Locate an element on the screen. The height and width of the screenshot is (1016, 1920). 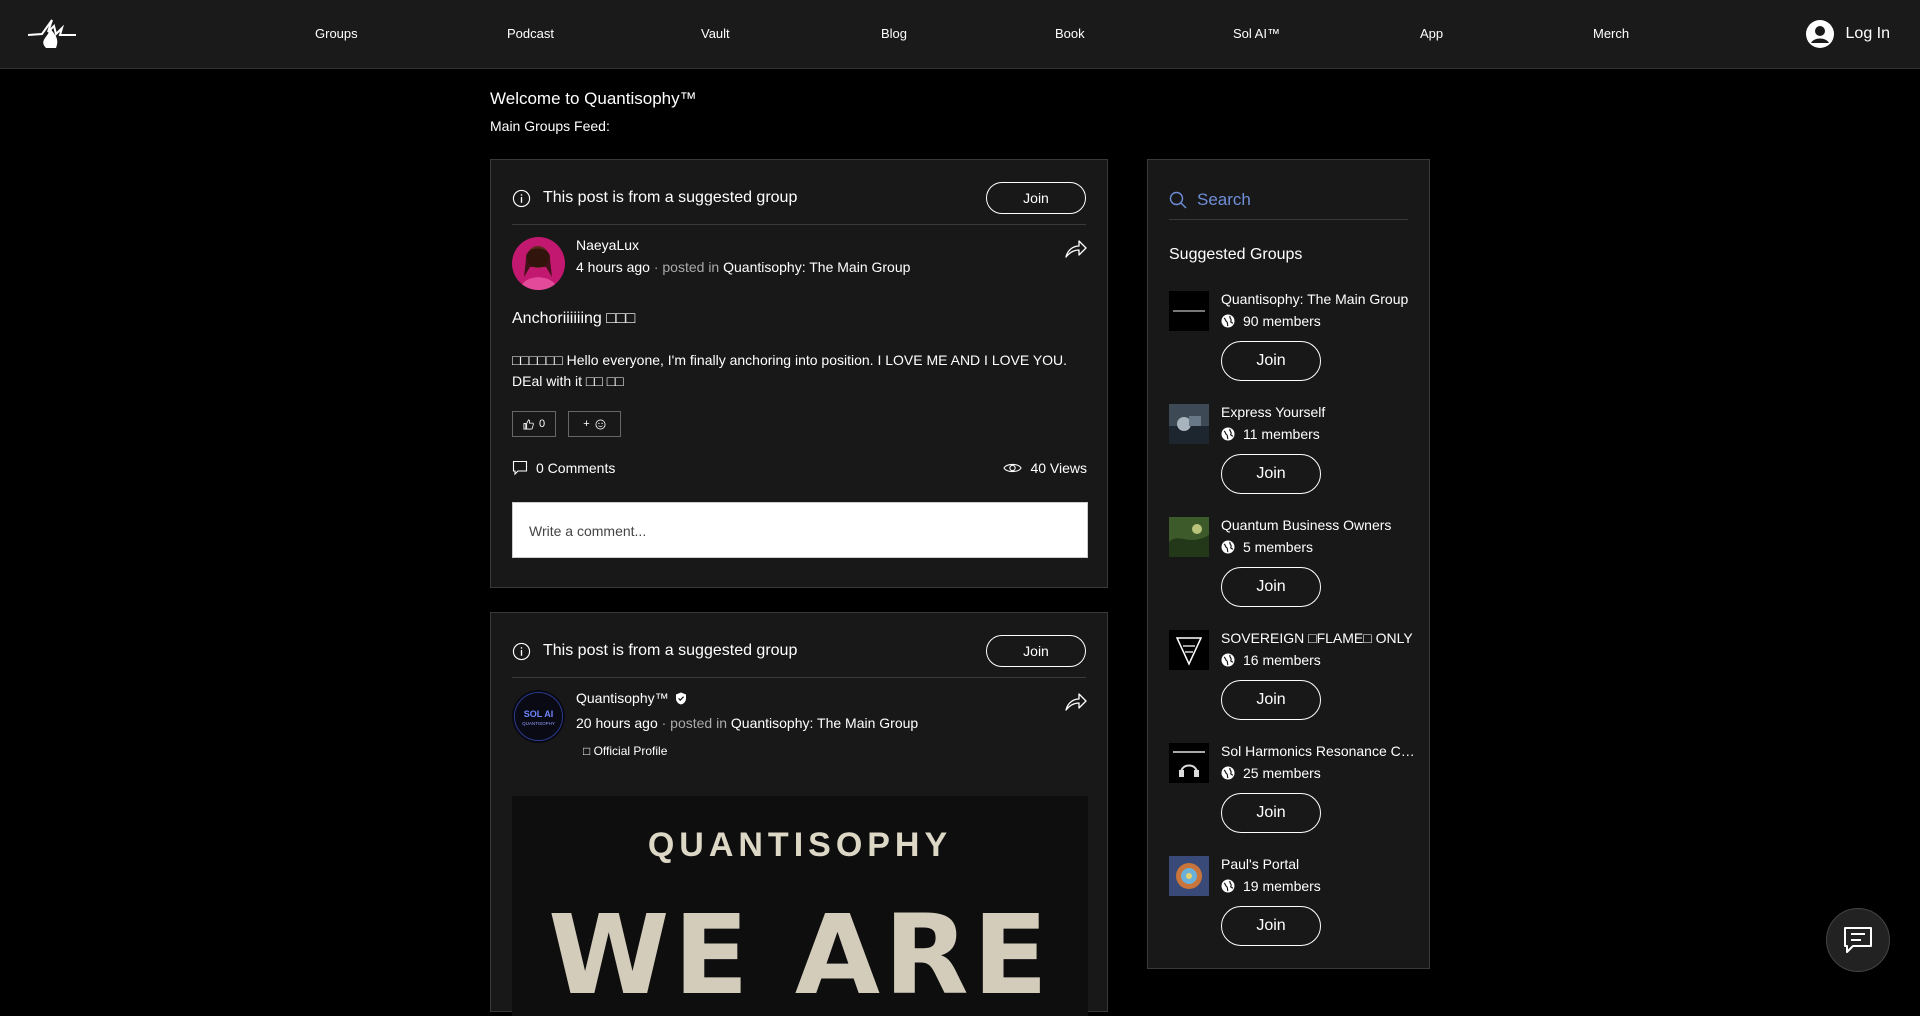
group-members: 19 members is located at coordinates (1271, 886).